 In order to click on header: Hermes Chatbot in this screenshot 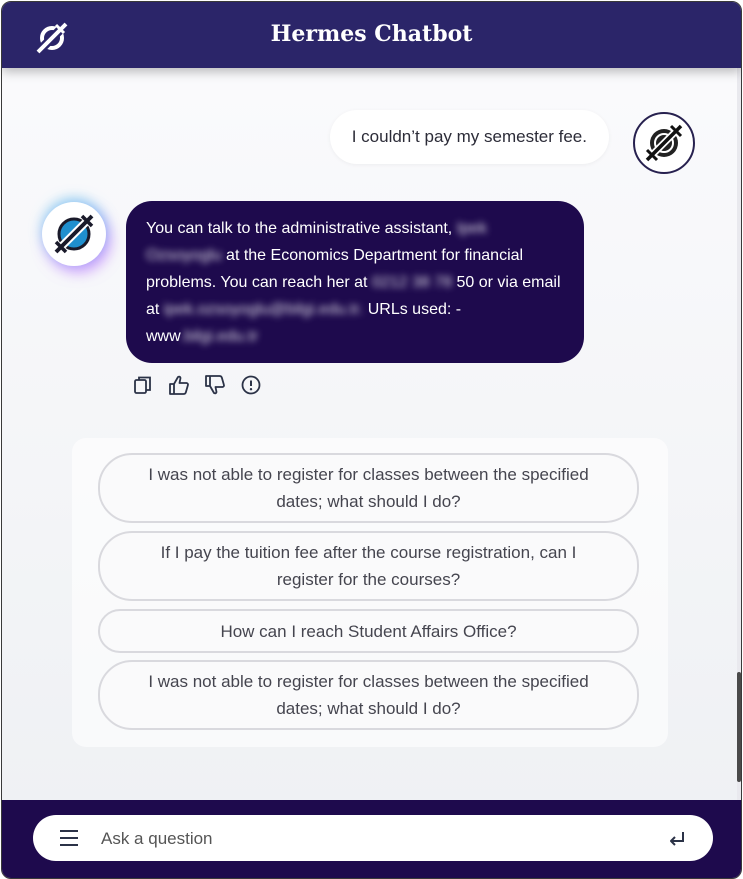, I will do `click(371, 35)`.